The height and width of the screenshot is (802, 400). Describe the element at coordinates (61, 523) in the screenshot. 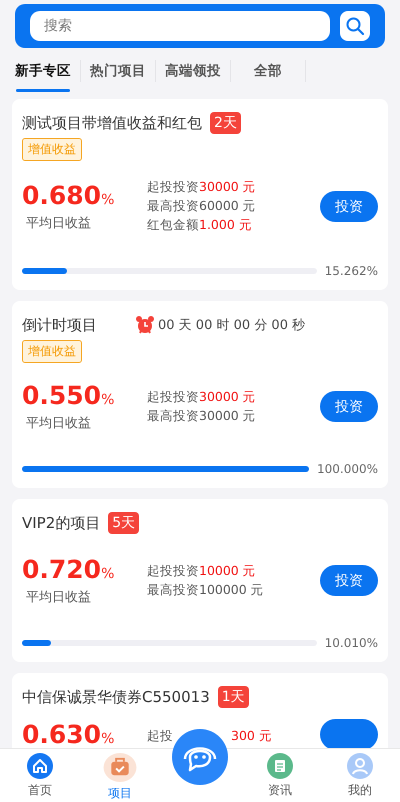

I see `project-title: VIP2的项目` at that location.